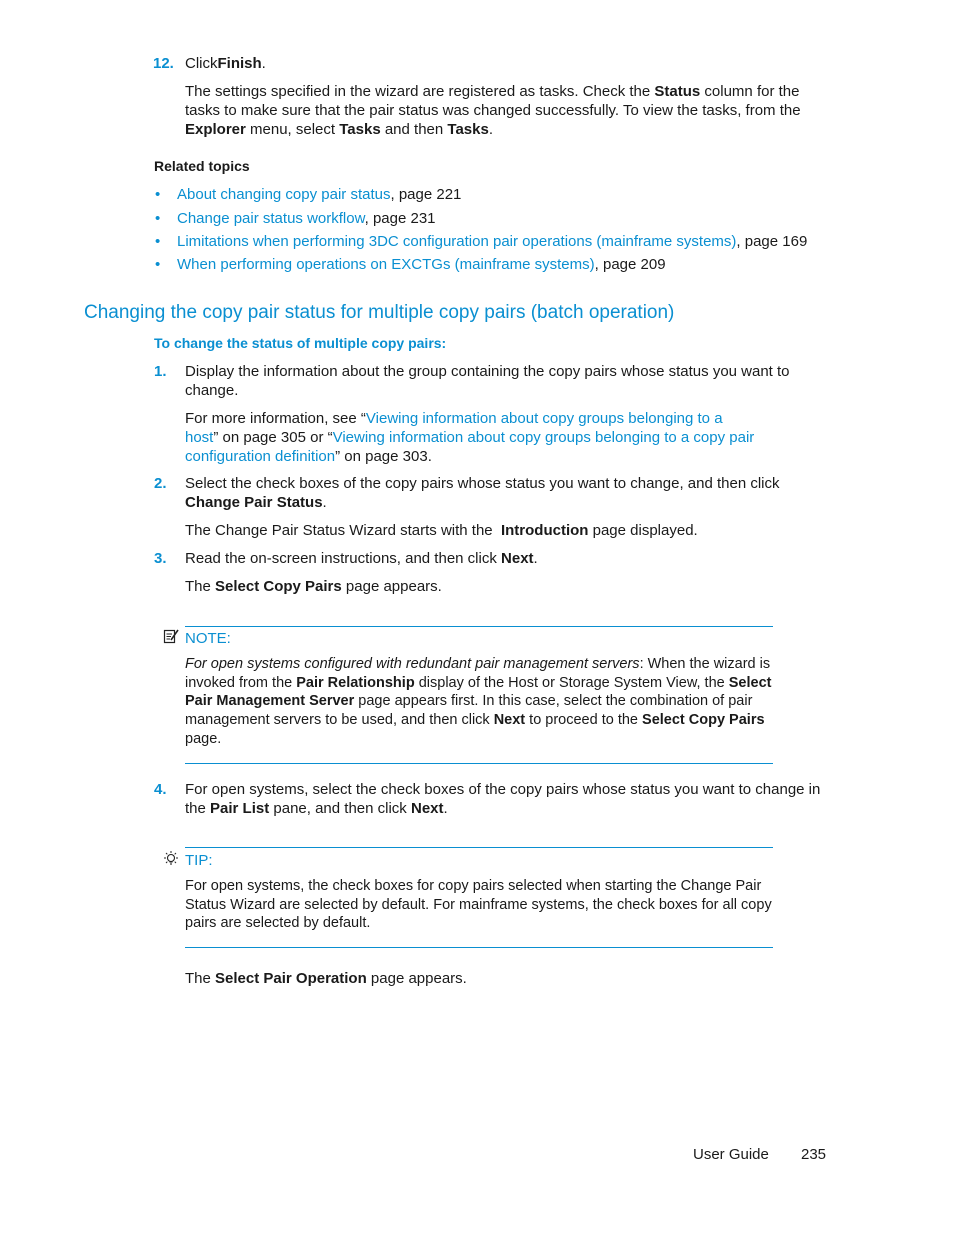 Image resolution: width=954 pixels, height=1235 pixels. Describe the element at coordinates (202, 166) in the screenshot. I see `related-topics-heading: Related topics` at that location.